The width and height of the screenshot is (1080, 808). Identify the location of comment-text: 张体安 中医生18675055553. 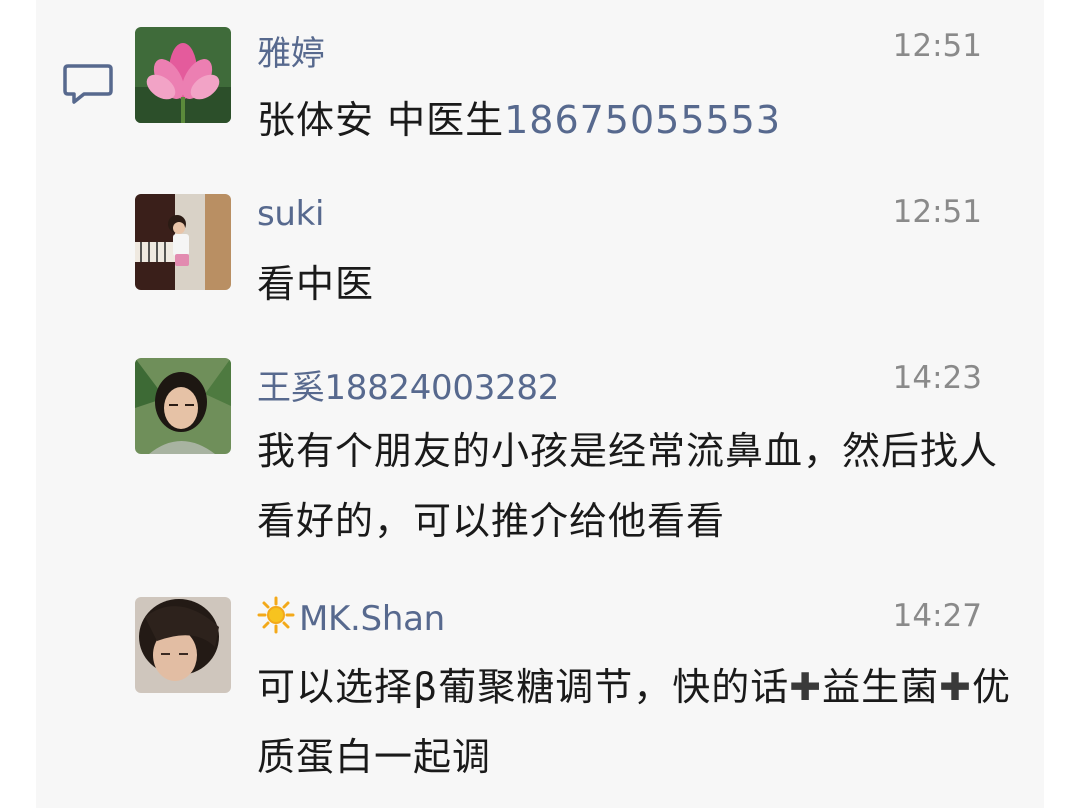
(637, 120).